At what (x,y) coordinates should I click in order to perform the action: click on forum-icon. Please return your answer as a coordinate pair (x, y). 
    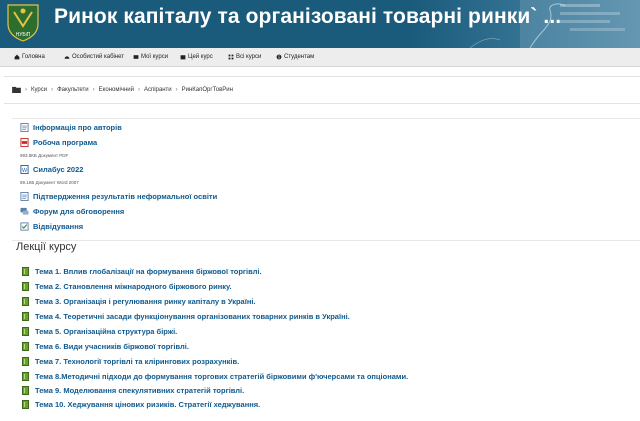
    Looking at the image, I should click on (24, 211).